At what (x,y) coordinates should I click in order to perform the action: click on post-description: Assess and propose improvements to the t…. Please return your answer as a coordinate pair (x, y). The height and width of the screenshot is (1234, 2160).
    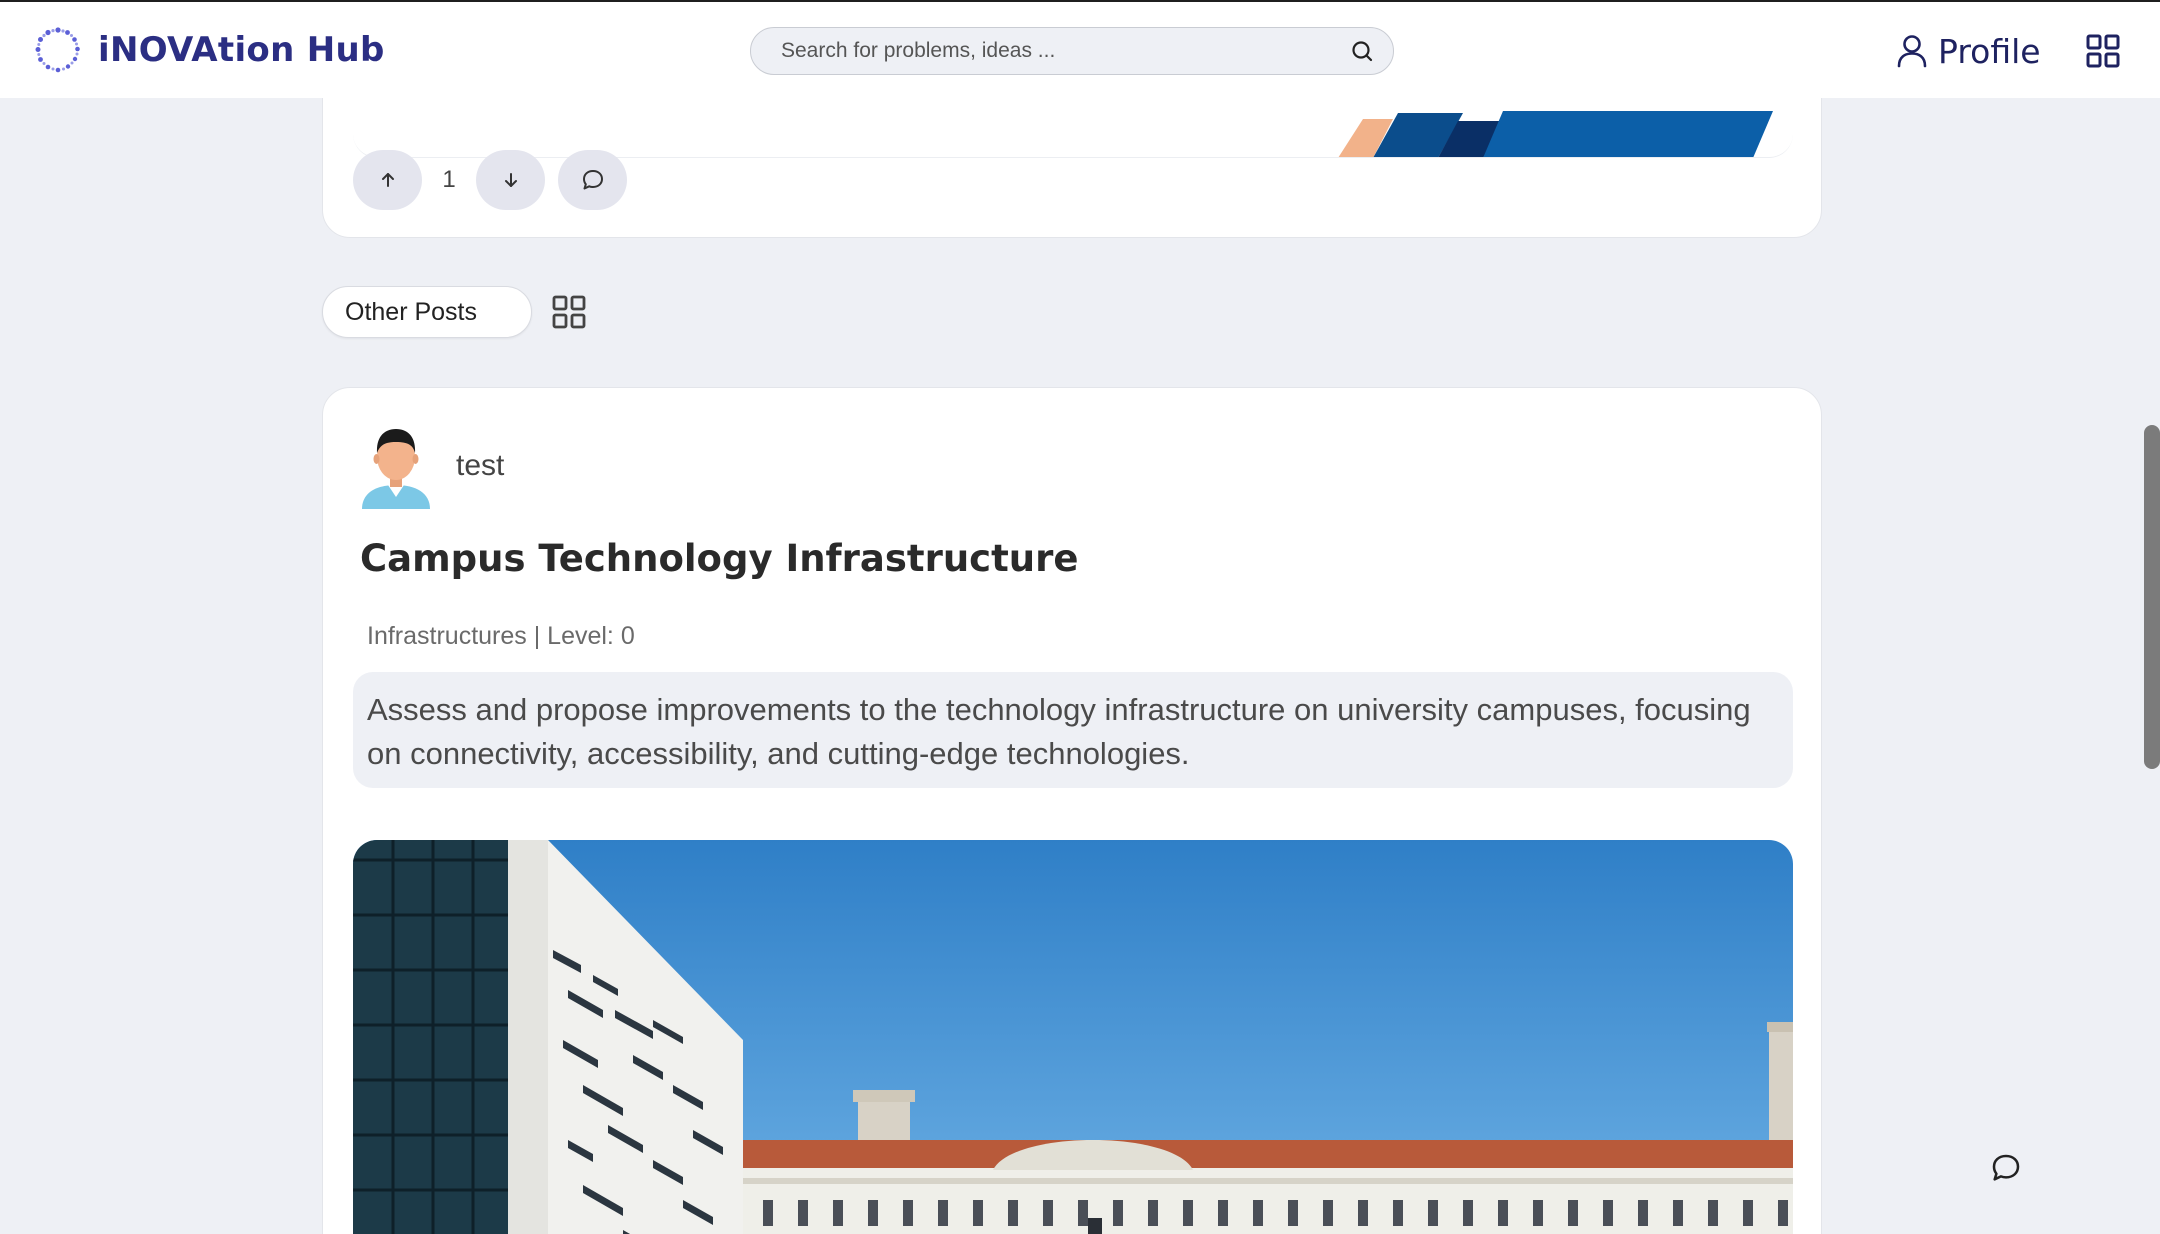
    Looking at the image, I should click on (1073, 730).